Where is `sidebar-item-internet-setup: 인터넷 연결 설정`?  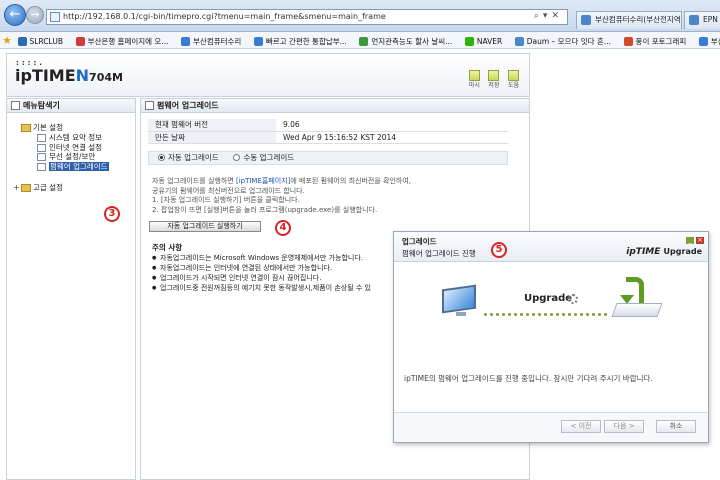
sidebar-item-internet-setup: 인터넷 연결 설정 is located at coordinates (74, 148).